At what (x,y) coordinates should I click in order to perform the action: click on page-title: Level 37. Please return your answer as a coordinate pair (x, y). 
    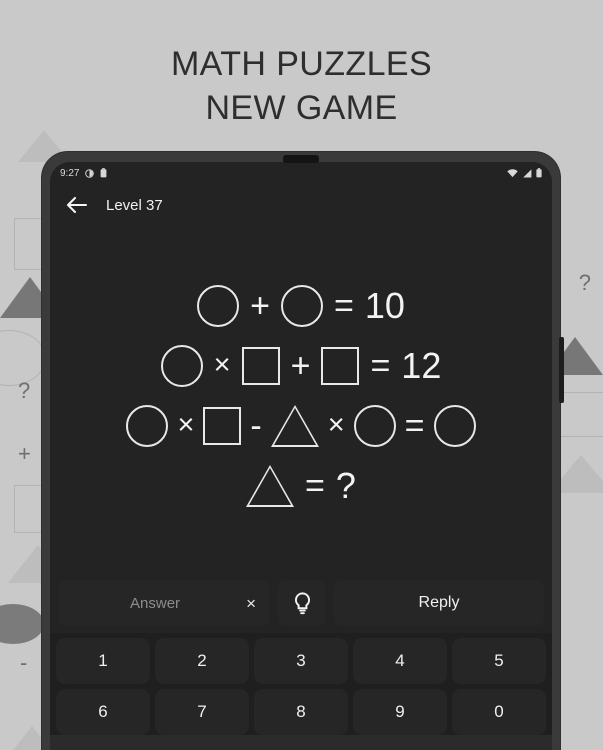
    Looking at the image, I should click on (134, 205).